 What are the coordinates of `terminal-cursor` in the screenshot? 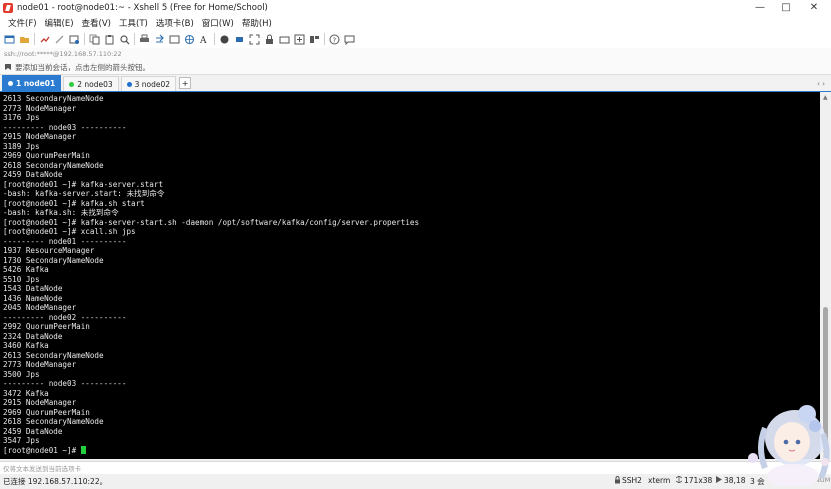 It's located at (83, 449).